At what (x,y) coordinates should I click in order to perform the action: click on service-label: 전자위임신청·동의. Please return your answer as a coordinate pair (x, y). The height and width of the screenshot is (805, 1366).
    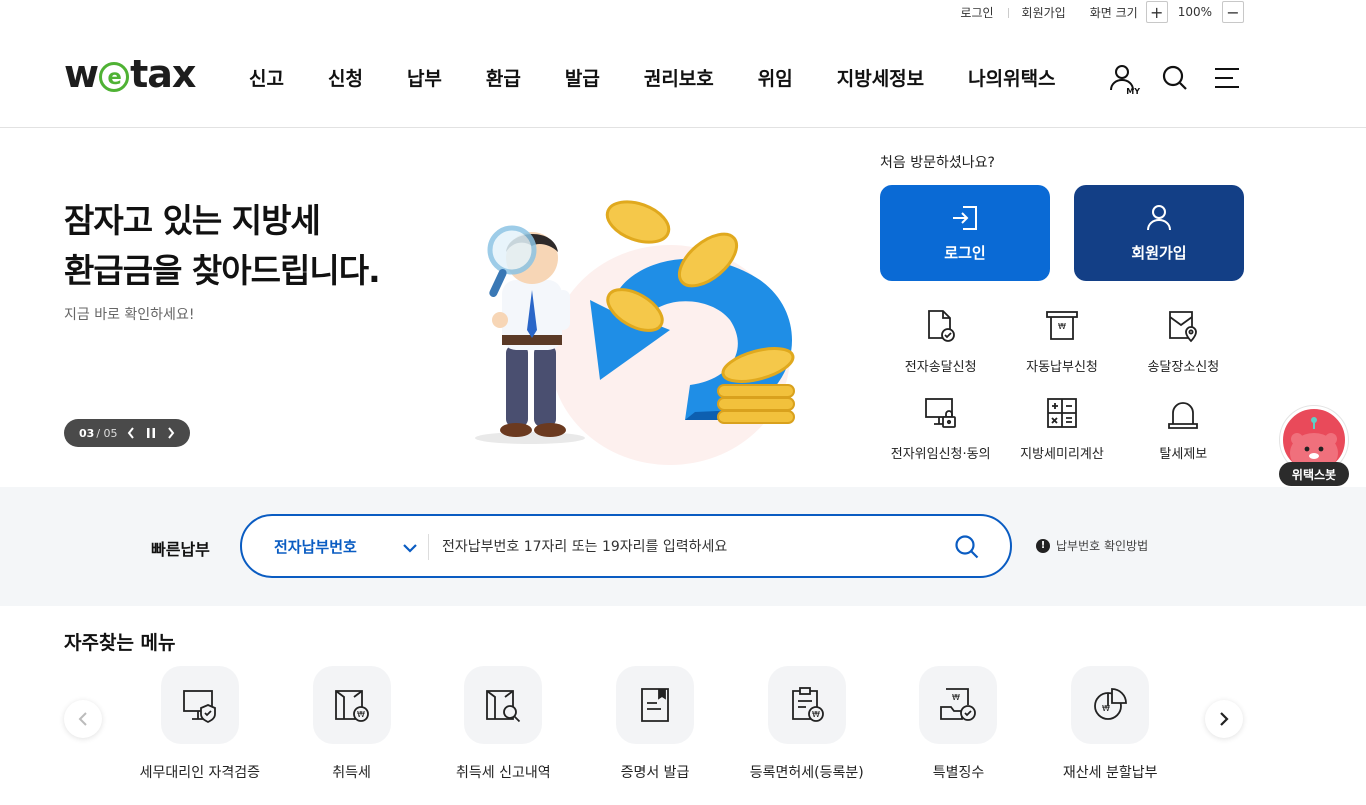
    Looking at the image, I should click on (940, 454).